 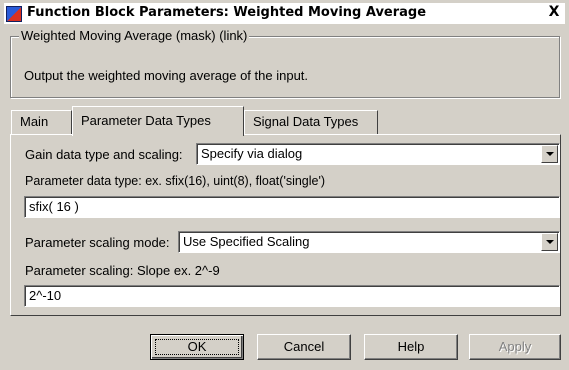 What do you see at coordinates (246, 241) in the screenshot?
I see `scaling-mode-value: Use Specified Scaling` at bounding box center [246, 241].